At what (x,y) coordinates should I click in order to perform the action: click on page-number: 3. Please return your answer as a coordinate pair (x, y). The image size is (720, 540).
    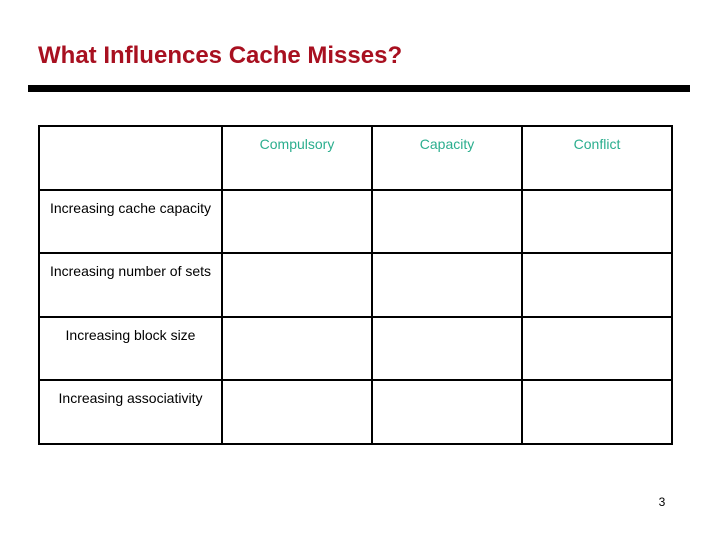
    Looking at the image, I should click on (662, 502).